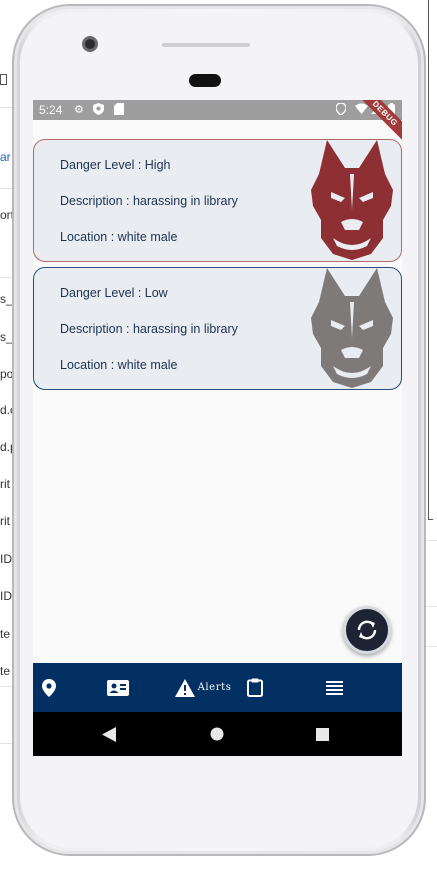  I want to click on home-icon, so click(217, 734).